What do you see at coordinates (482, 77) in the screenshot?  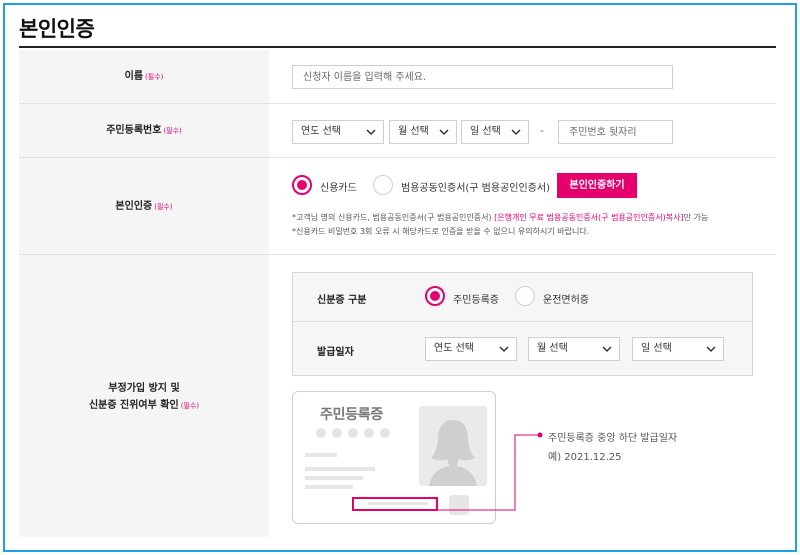 I see `name-input` at bounding box center [482, 77].